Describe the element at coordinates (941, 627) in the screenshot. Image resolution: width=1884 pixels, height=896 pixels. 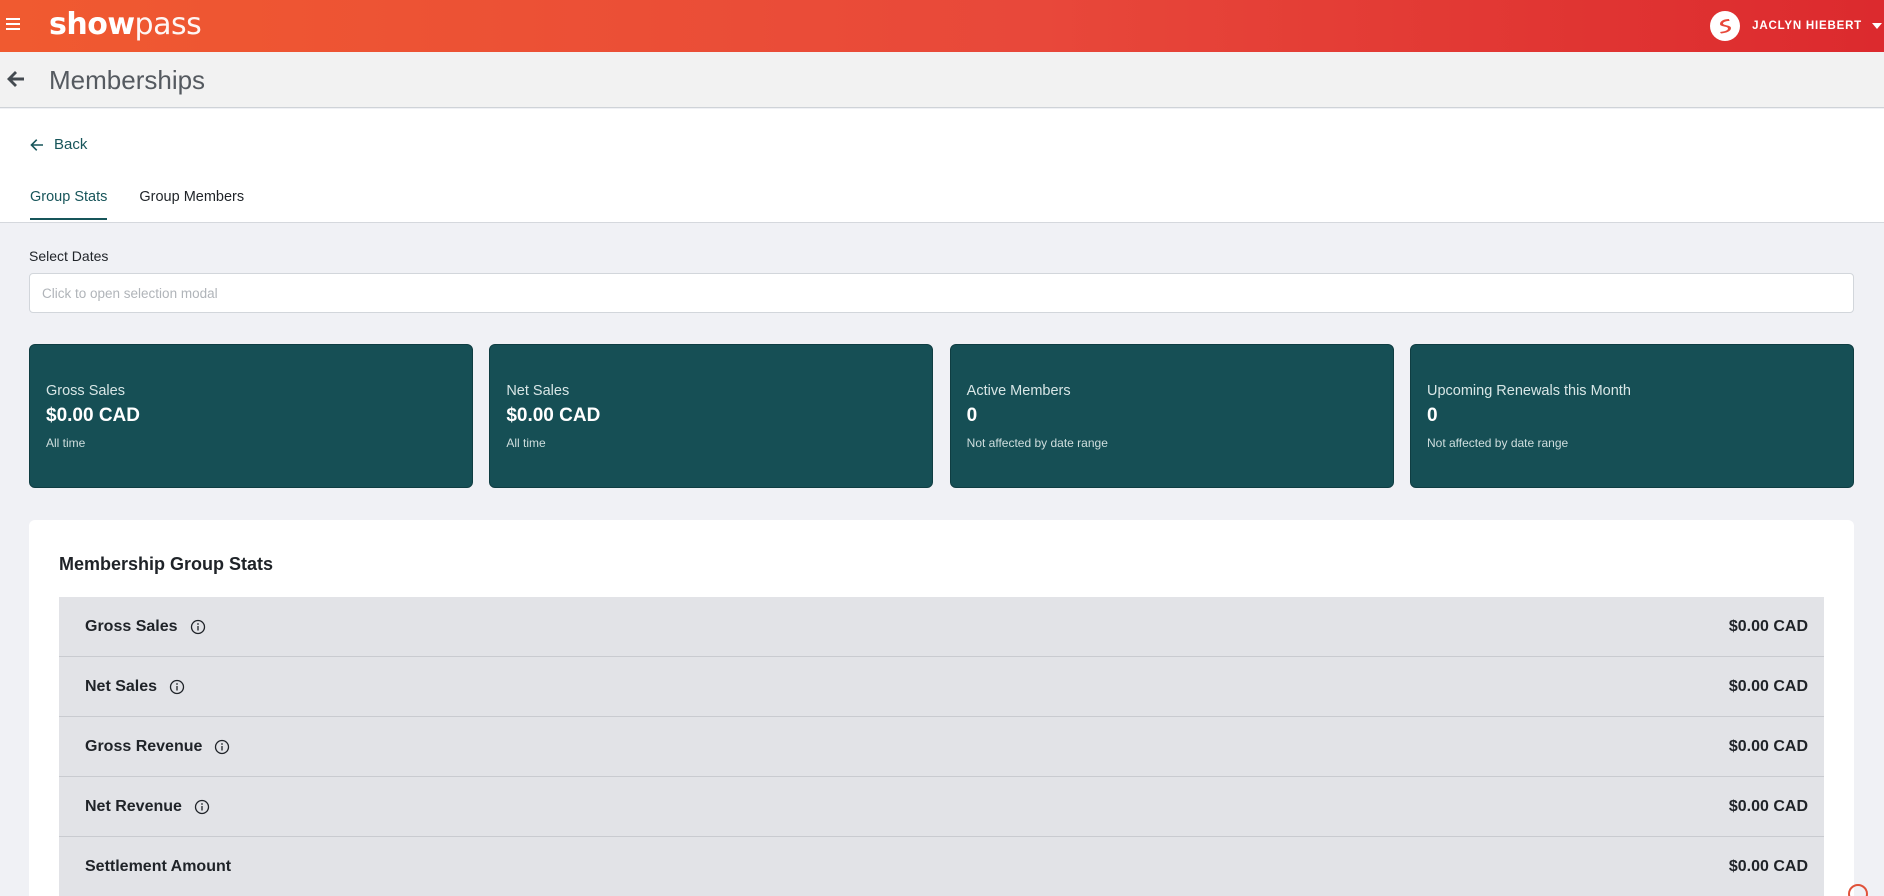
I see `stat-row-gross-sales: Gross Sales $0.00 CAD` at that location.